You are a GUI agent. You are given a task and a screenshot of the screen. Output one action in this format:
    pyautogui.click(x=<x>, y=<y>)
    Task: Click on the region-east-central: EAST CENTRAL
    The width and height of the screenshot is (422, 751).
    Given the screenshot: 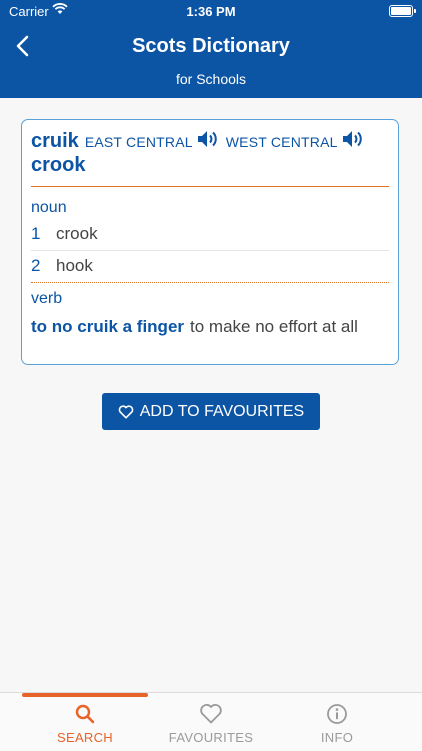 What is the action you would take?
    pyautogui.click(x=138, y=141)
    